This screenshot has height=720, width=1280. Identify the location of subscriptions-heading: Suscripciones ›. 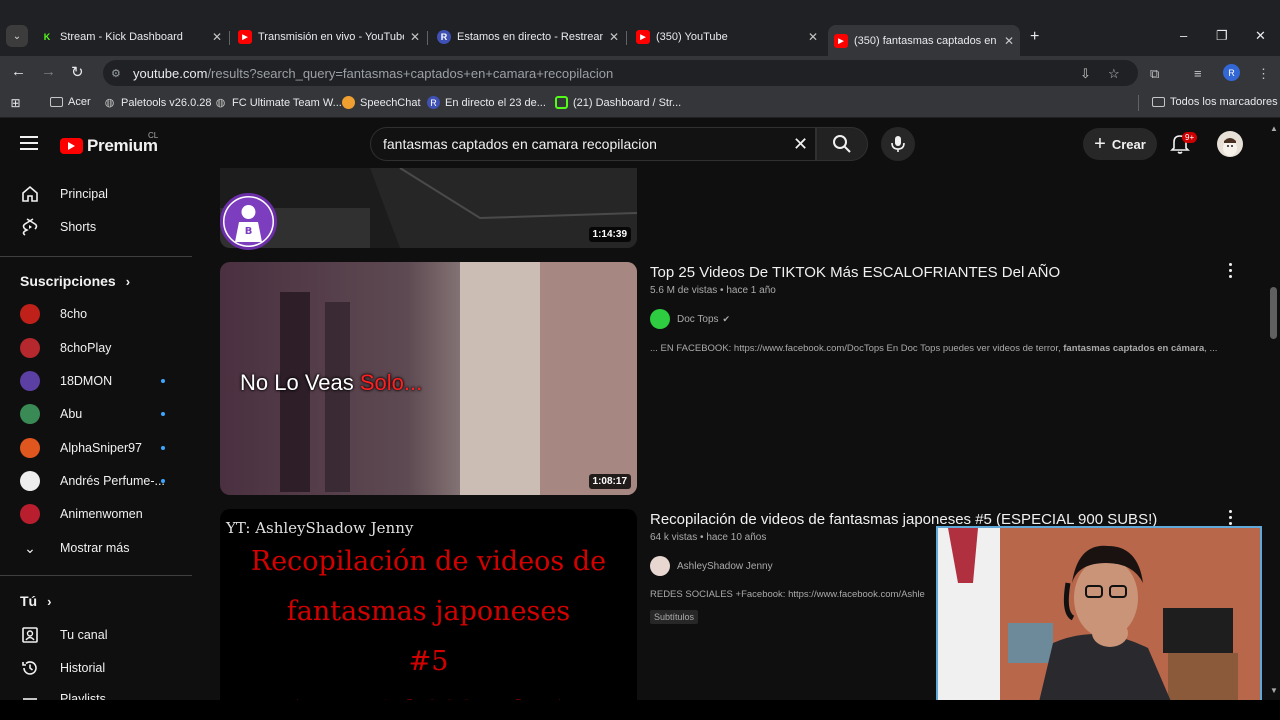
(75, 281).